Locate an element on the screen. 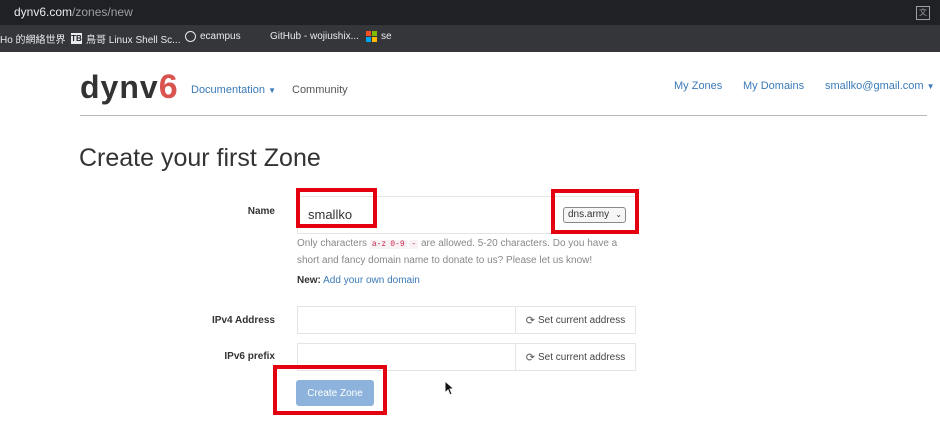 The height and width of the screenshot is (440, 940). url-text: dynv6.com/zones/new is located at coordinates (73, 12).